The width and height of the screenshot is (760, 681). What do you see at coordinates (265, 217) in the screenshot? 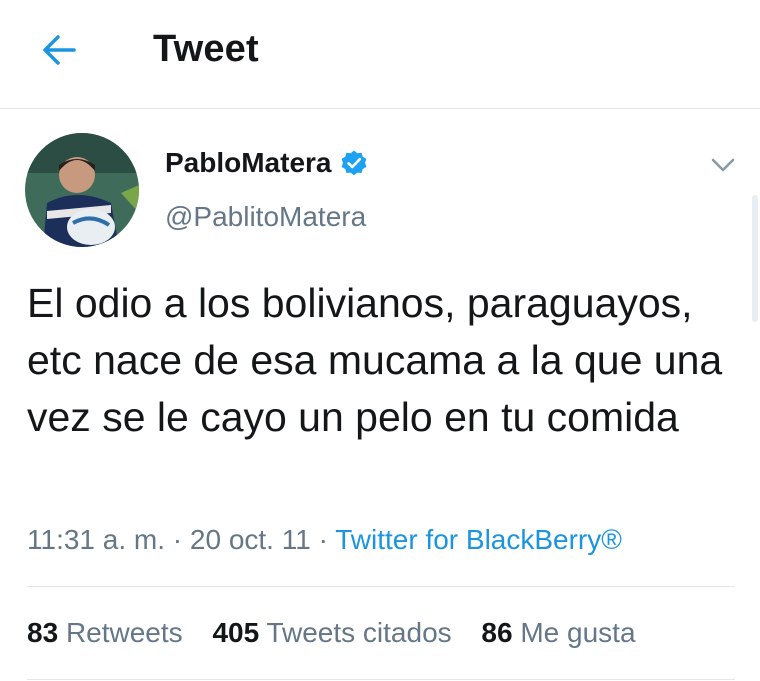
I see `user-handle: @PablitoMatera` at bounding box center [265, 217].